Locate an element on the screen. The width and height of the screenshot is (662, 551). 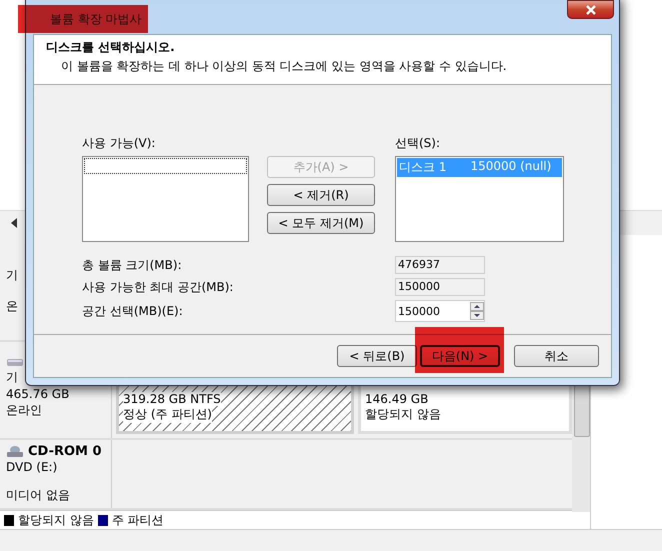
spinner-arrows-icon is located at coordinates (477, 311).